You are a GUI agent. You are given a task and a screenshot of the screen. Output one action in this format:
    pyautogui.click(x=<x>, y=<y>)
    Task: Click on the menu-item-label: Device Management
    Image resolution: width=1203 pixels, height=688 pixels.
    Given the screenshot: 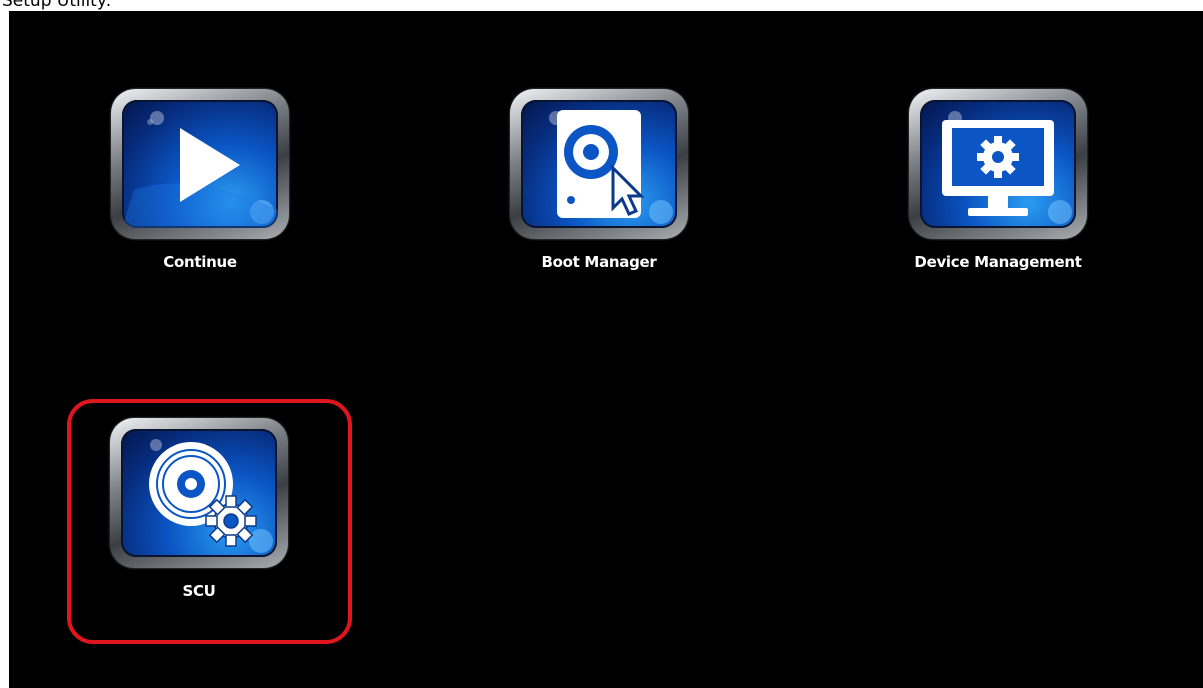 What is the action you would take?
    pyautogui.click(x=998, y=262)
    